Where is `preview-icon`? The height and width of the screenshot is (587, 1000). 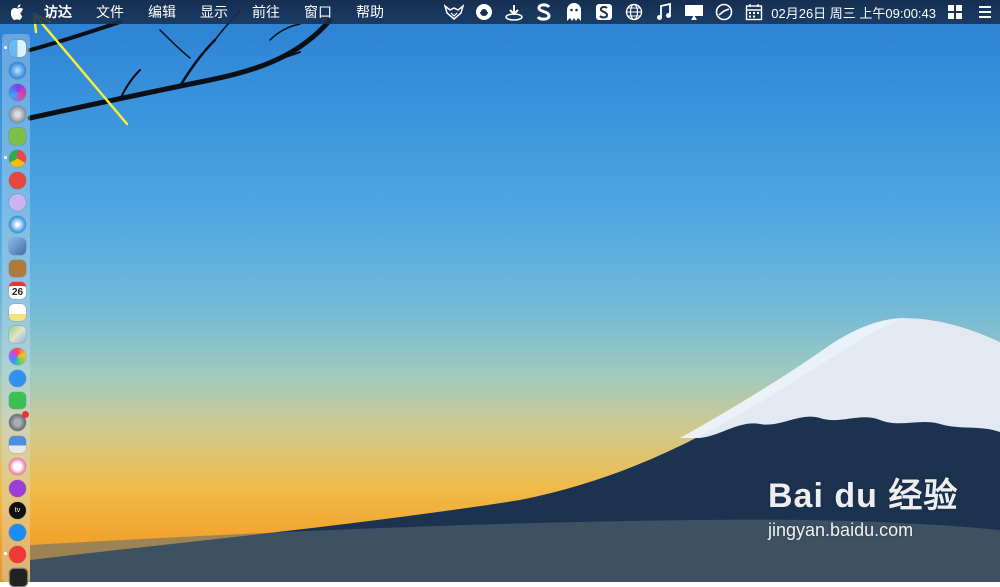 preview-icon is located at coordinates (17, 246).